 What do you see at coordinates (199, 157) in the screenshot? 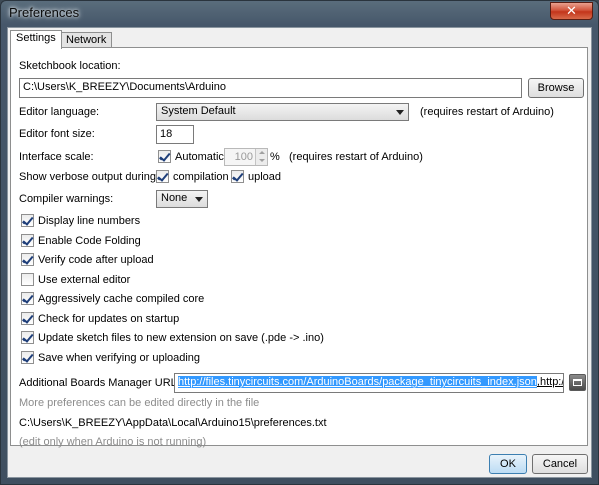
I see `interface-scale-automatic-label: Automatic` at bounding box center [199, 157].